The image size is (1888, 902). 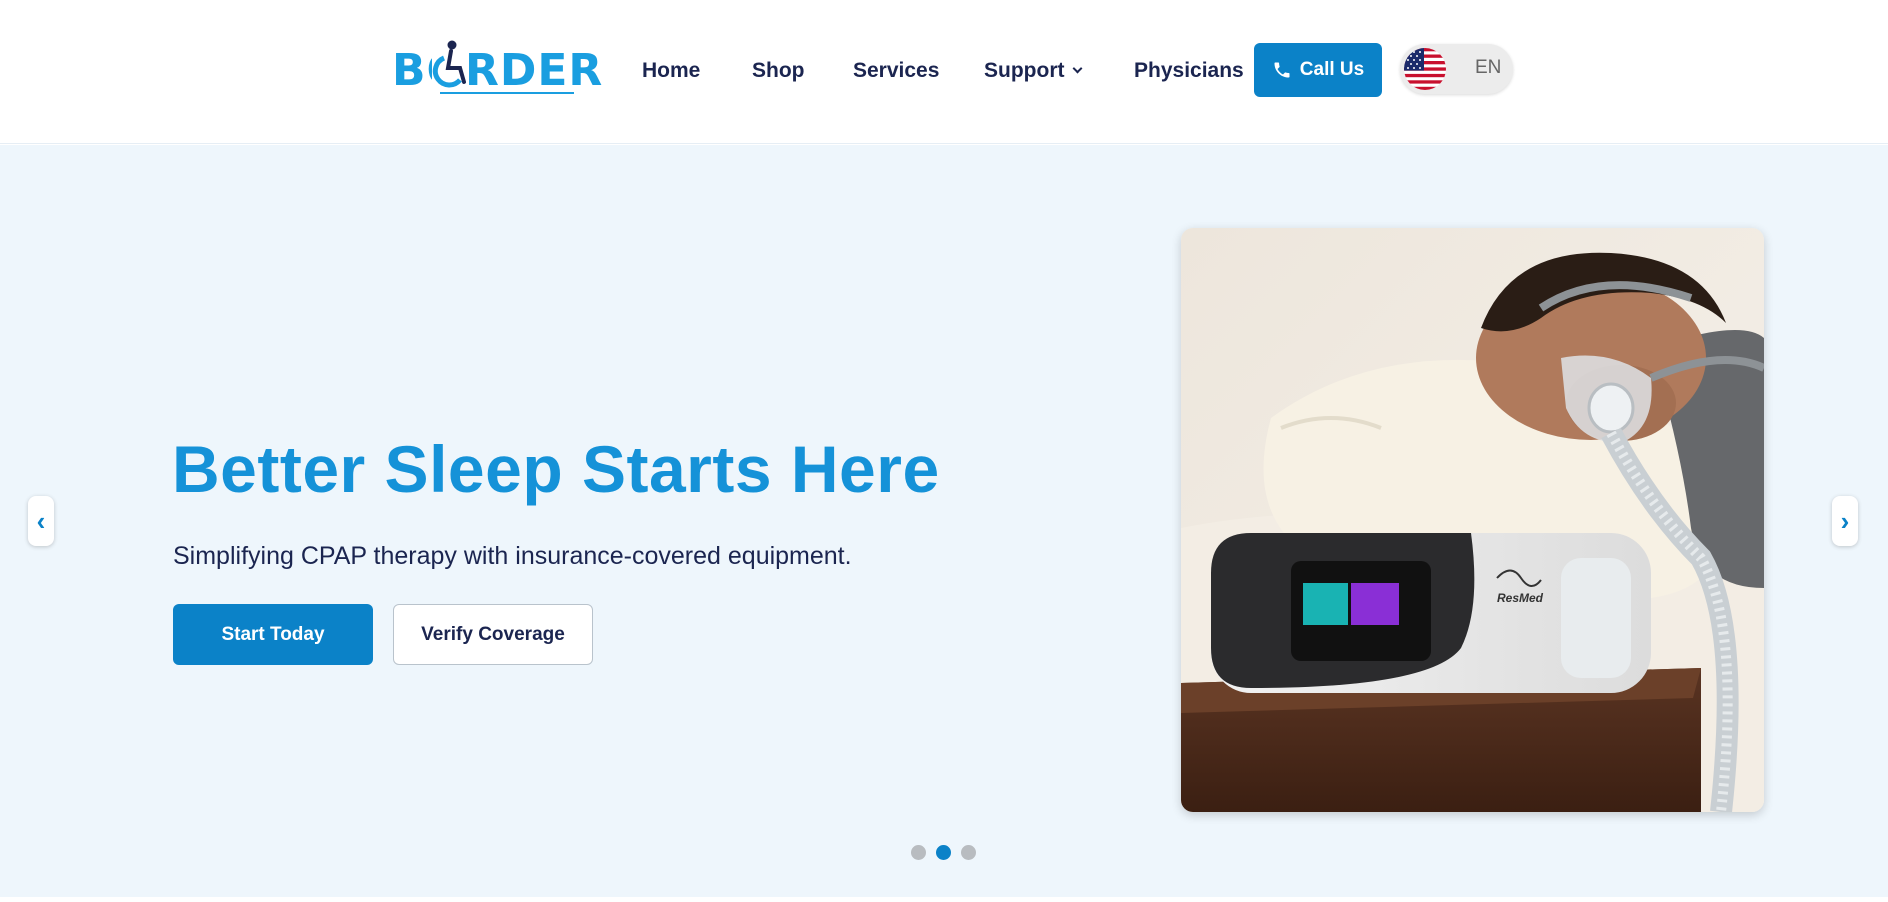 I want to click on border-logo: BORDER, so click(x=497, y=69).